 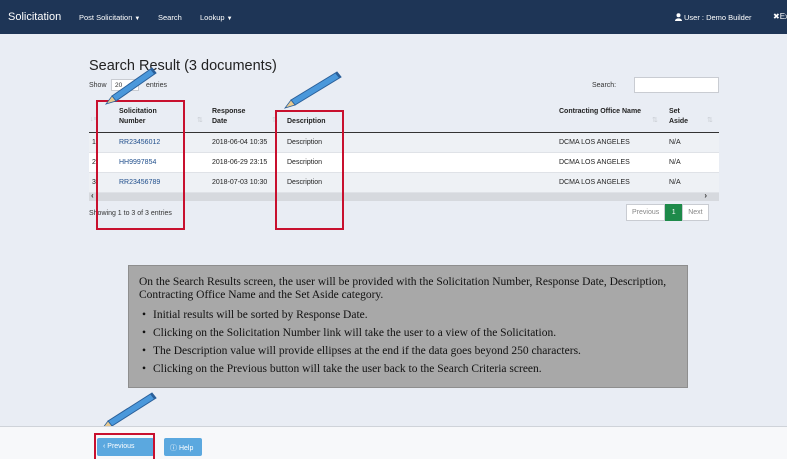 What do you see at coordinates (678, 17) in the screenshot?
I see `user-icon` at bounding box center [678, 17].